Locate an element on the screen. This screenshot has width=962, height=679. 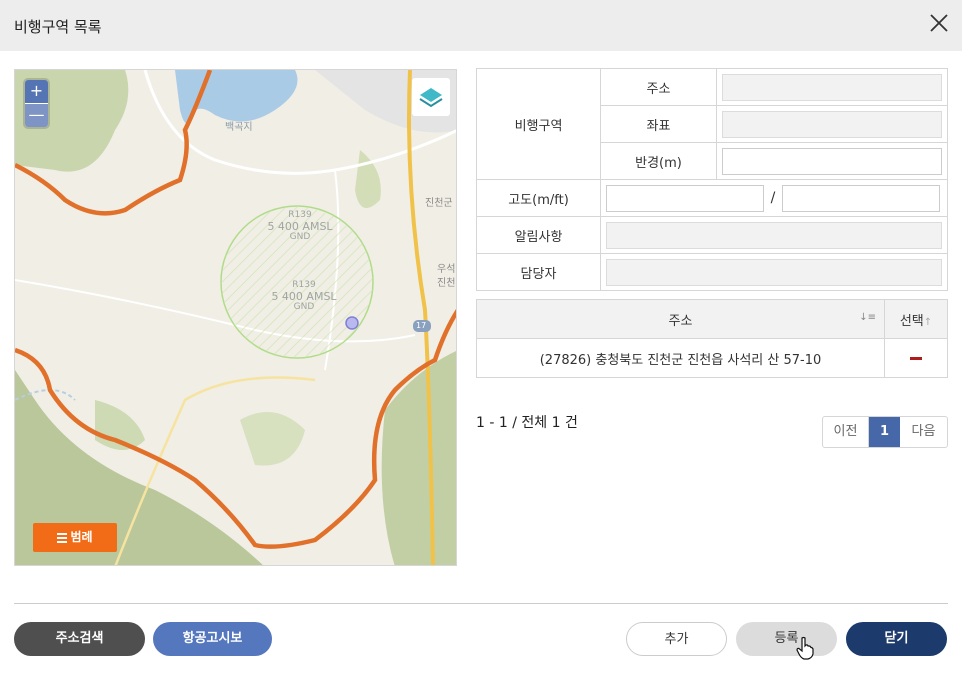
legend-label: 범례 is located at coordinates (81, 537).